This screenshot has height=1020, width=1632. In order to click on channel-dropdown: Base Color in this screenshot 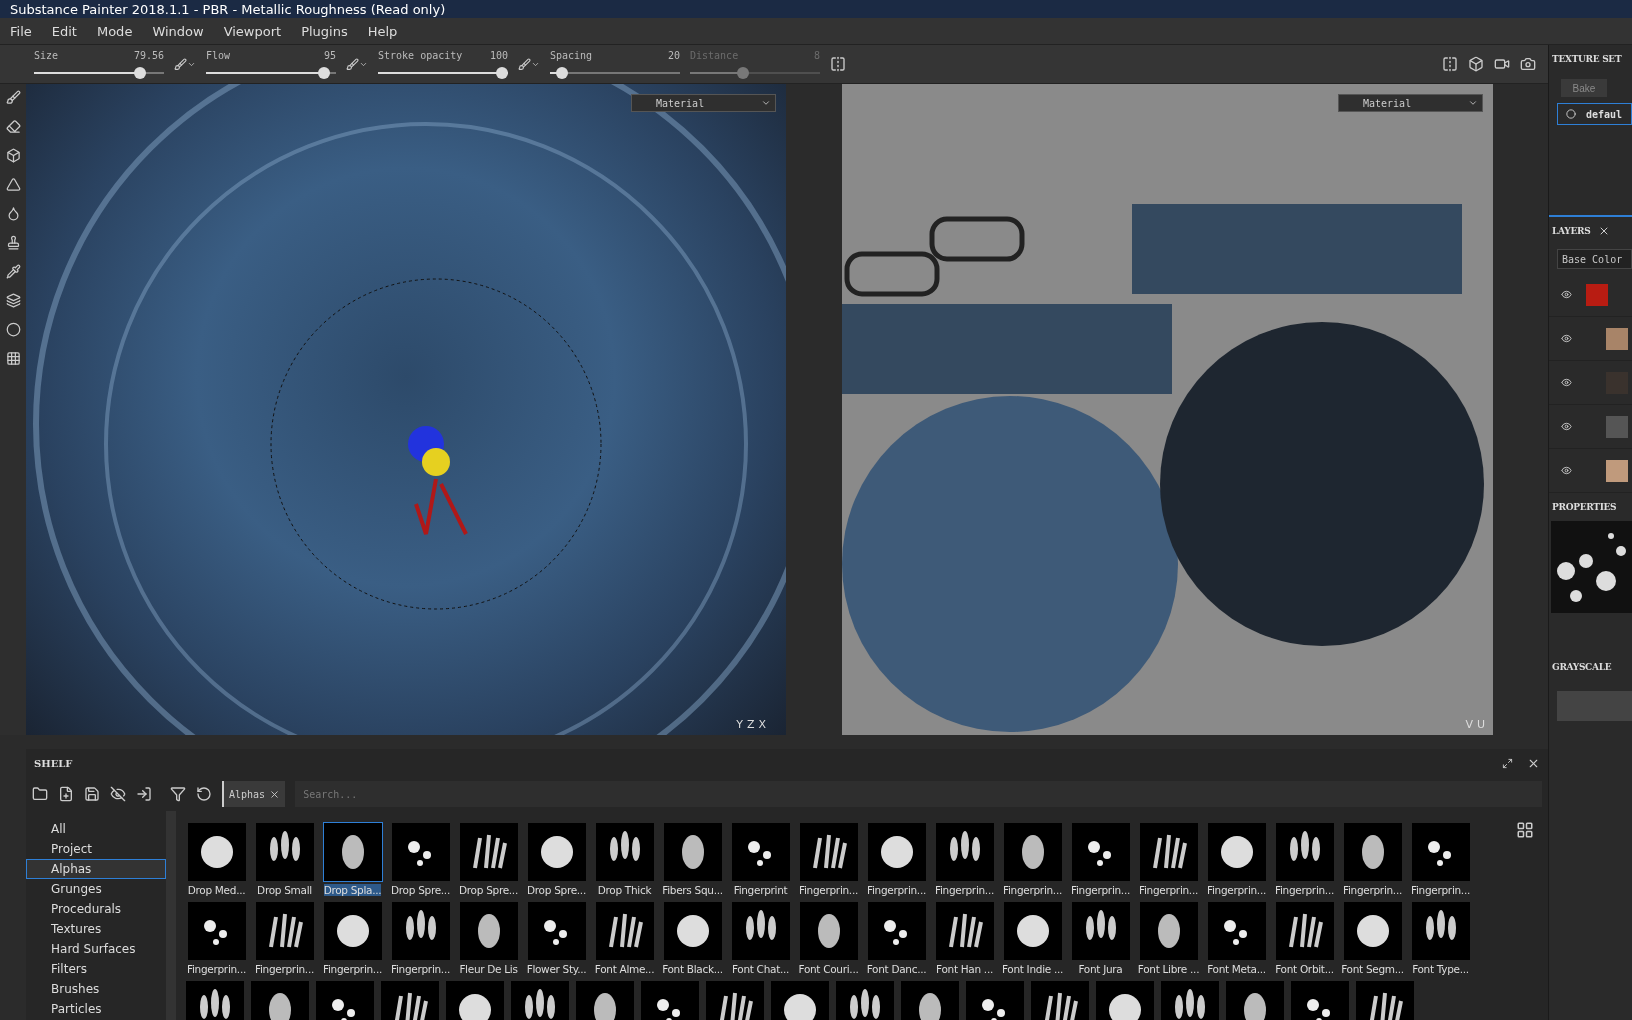, I will do `click(1594, 259)`.